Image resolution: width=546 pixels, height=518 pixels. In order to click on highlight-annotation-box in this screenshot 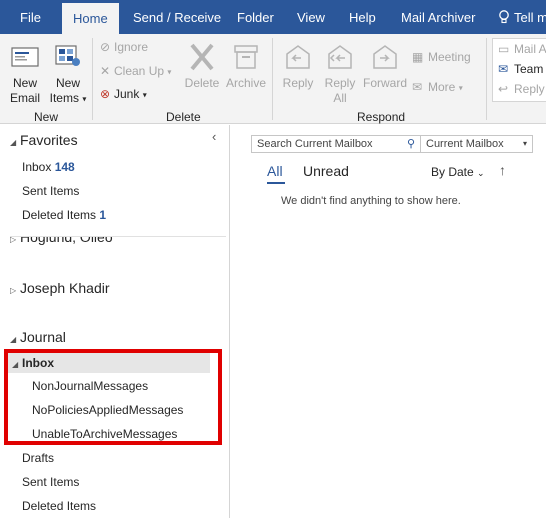, I will do `click(113, 397)`.